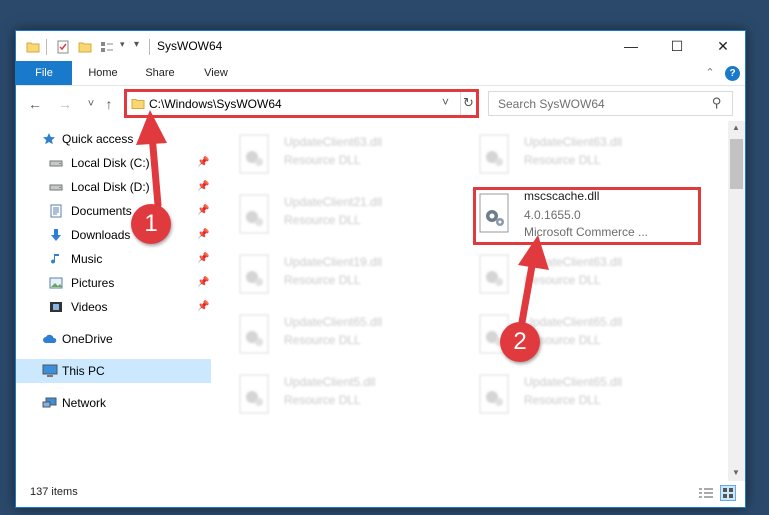 This screenshot has height=515, width=769. I want to click on search-box: Search SysWOW64 ⚲, so click(610, 103).